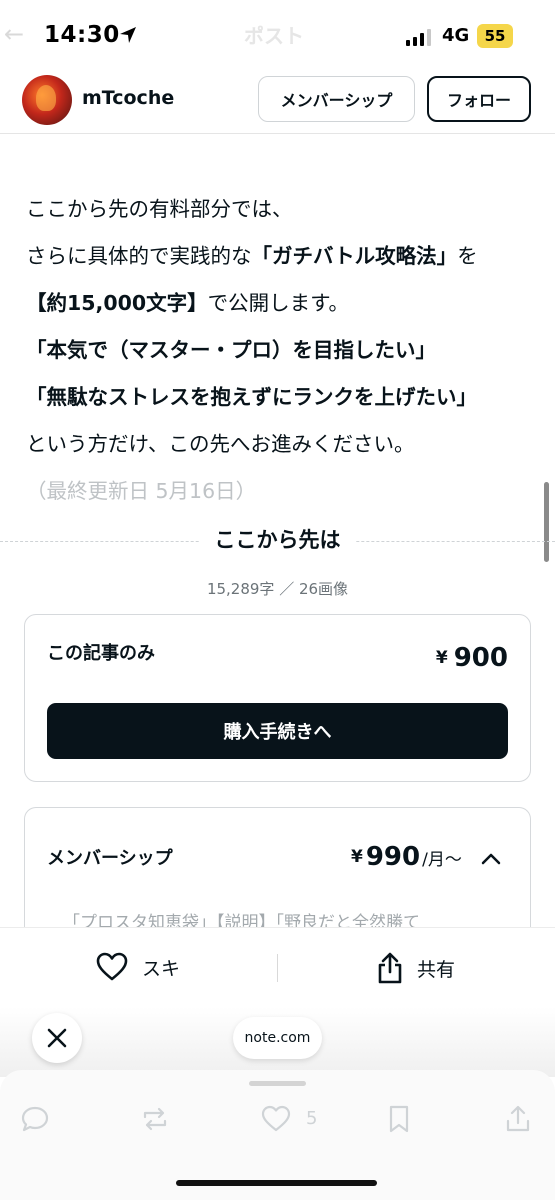  What do you see at coordinates (35, 1119) in the screenshot?
I see `reply-icon` at bounding box center [35, 1119].